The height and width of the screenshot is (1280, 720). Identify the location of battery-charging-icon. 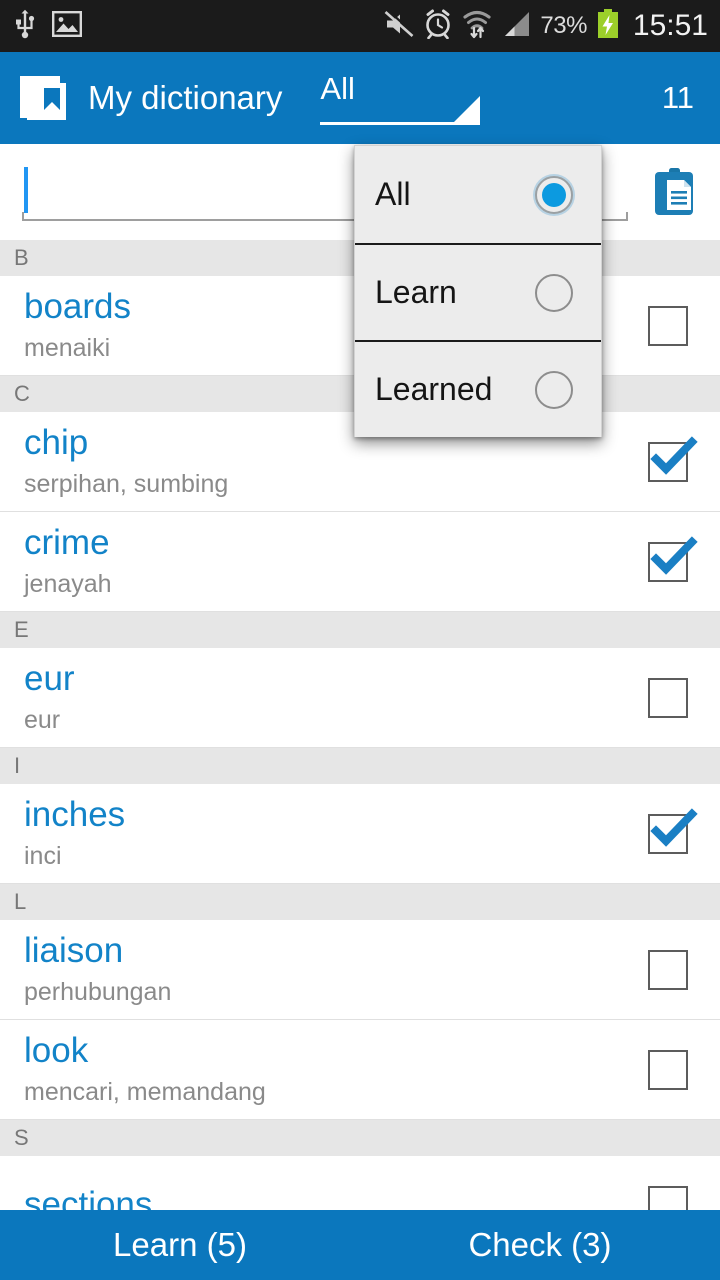
(608, 26).